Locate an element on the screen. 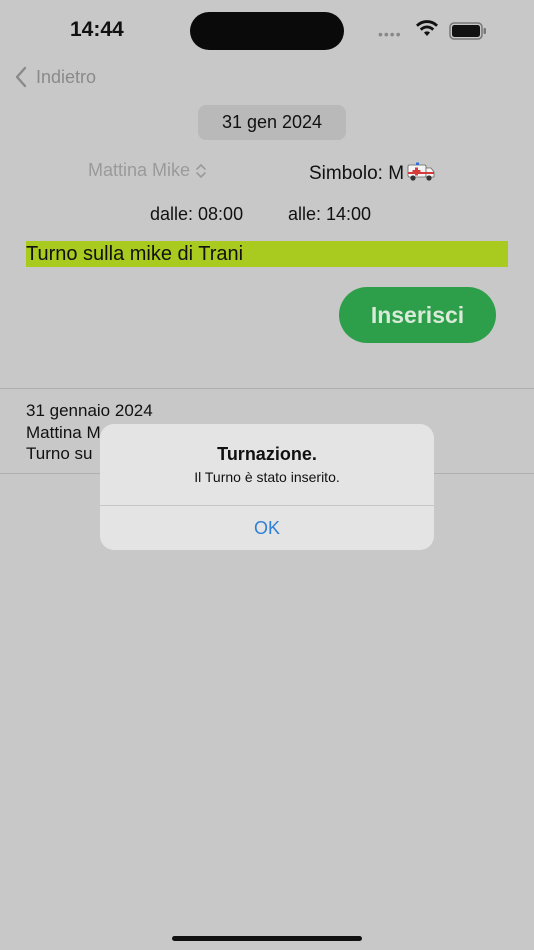 Image resolution: width=534 pixels, height=950 pixels. alert-ok-button: OK is located at coordinates (267, 528).